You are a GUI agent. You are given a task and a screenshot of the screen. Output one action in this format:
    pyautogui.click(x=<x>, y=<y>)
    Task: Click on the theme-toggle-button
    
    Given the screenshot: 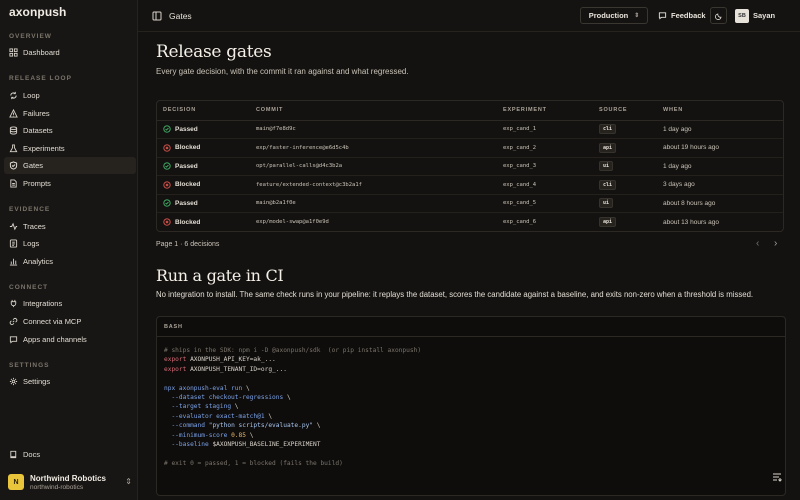 What is the action you would take?
    pyautogui.click(x=718, y=15)
    